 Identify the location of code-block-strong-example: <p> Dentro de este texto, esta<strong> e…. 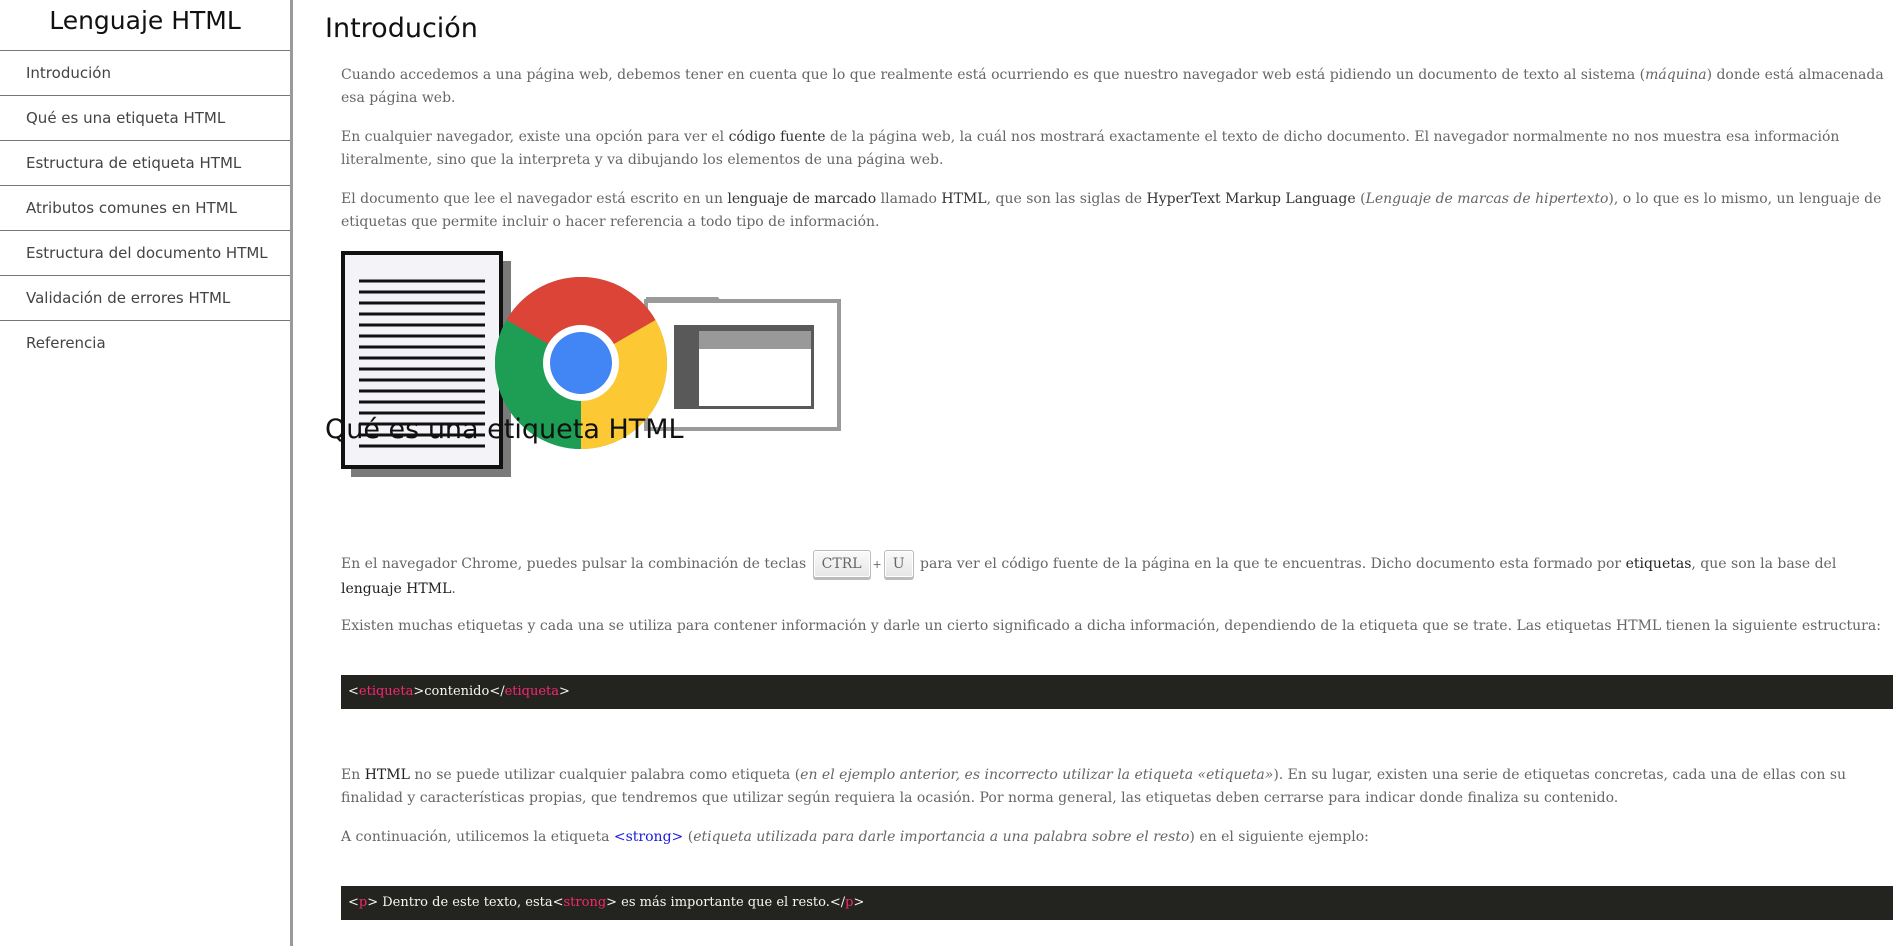
(1117, 903).